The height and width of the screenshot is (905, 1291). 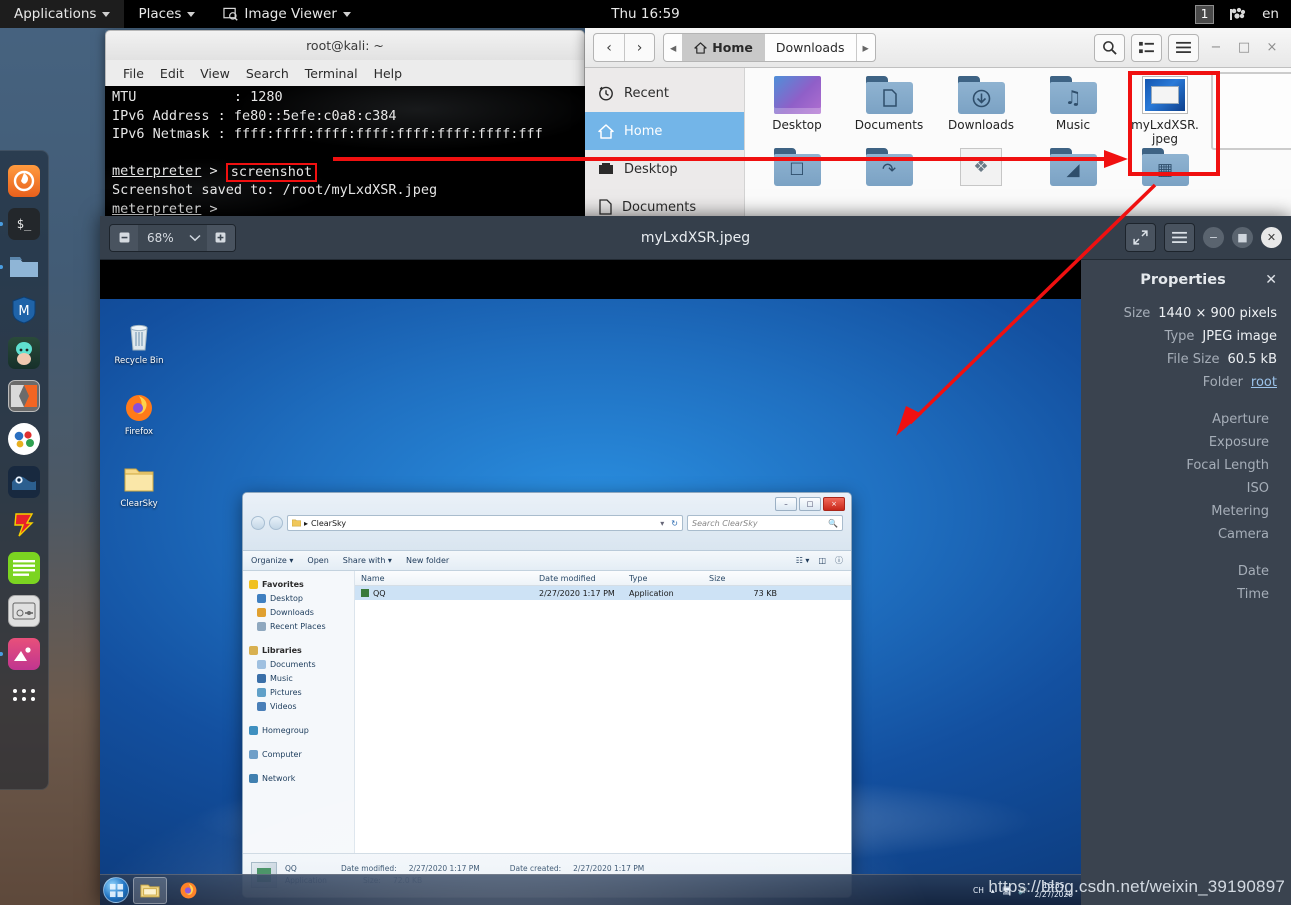 I want to click on column-header-name: Name, so click(x=444, y=578).